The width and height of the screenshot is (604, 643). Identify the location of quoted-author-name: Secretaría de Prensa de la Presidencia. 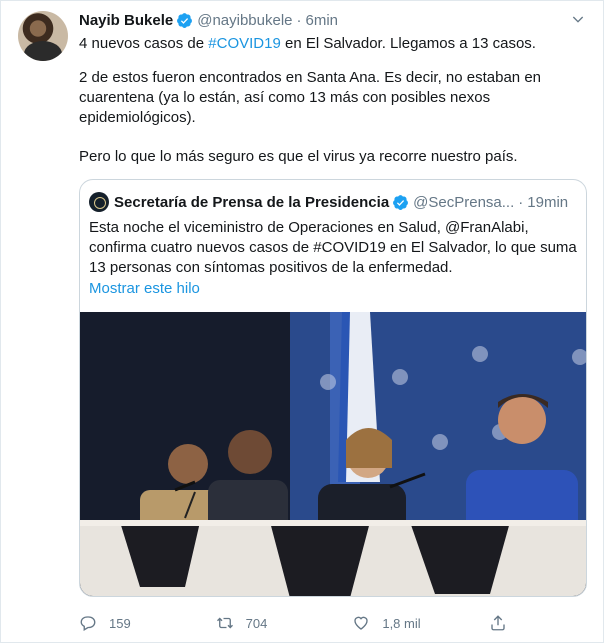
(251, 202).